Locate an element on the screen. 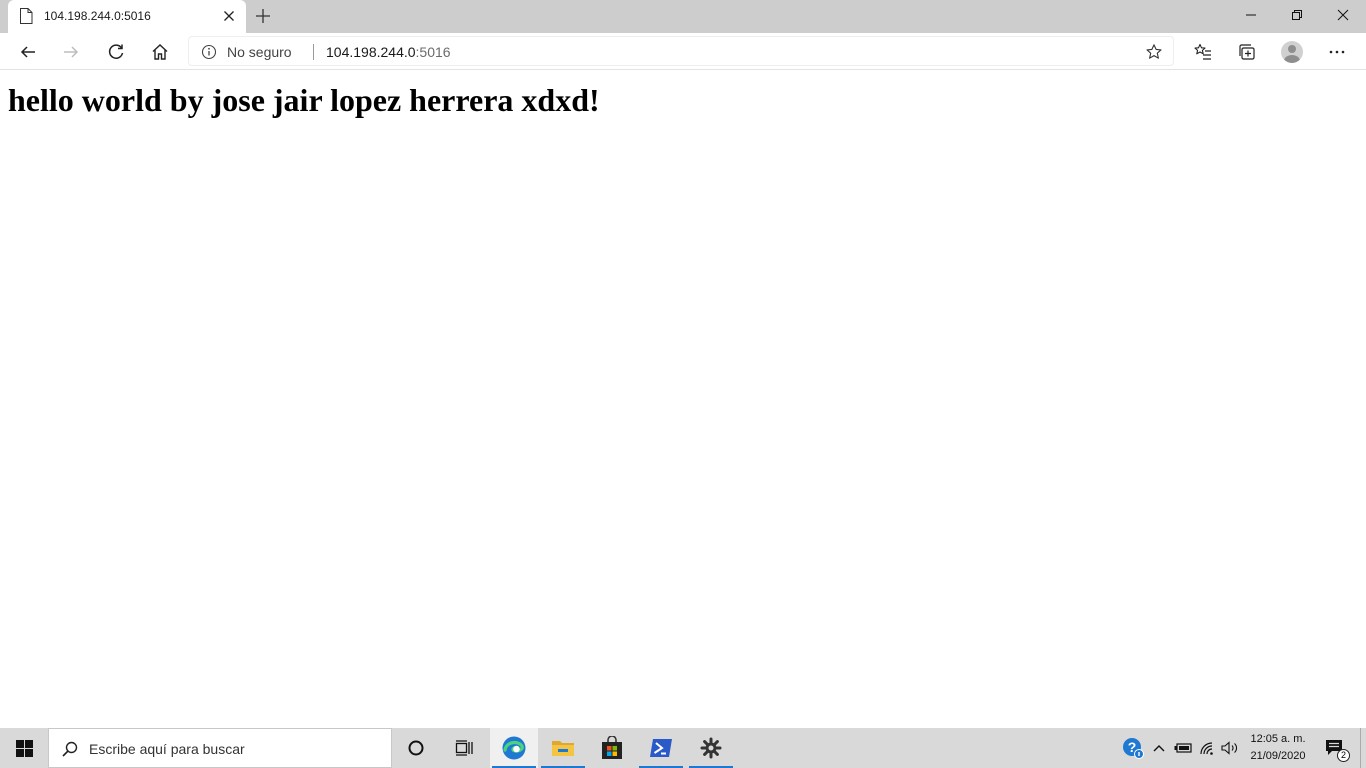 The width and height of the screenshot is (1366, 768). favorites-list-icon is located at coordinates (1202, 51).